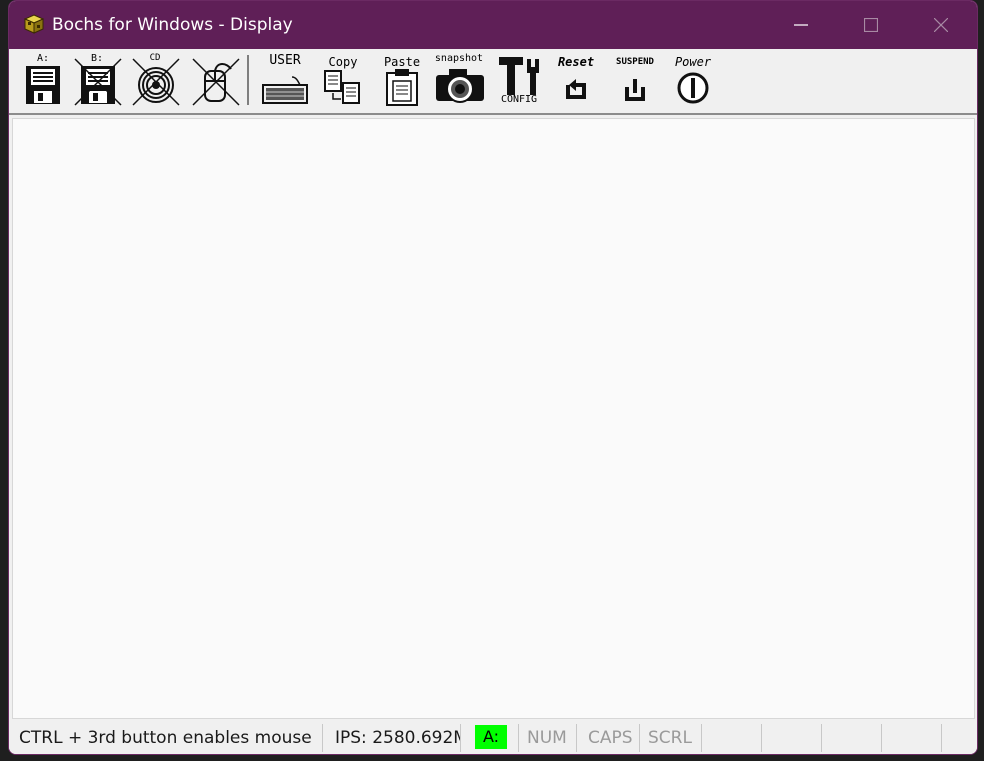  What do you see at coordinates (493, 25) in the screenshot?
I see `title-bar: Bochs for Windows - Display` at bounding box center [493, 25].